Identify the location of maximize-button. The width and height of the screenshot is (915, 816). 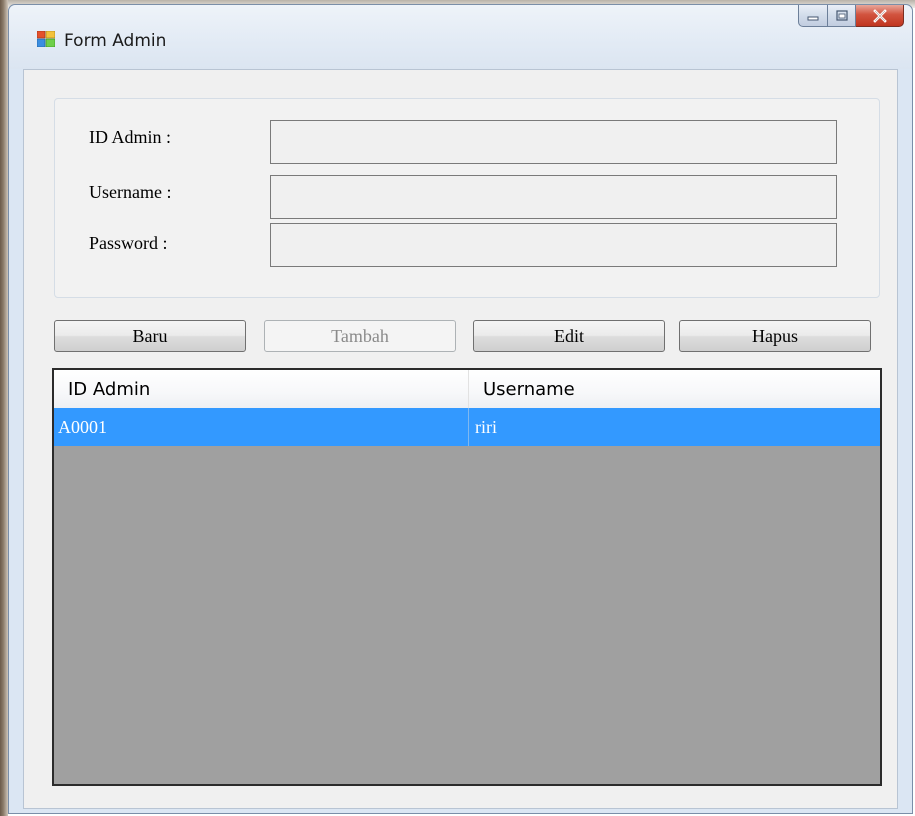
(842, 16).